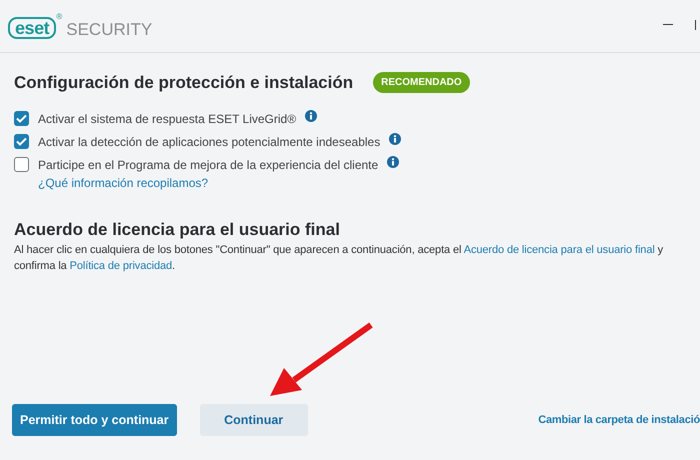 The height and width of the screenshot is (460, 700). What do you see at coordinates (421, 83) in the screenshot?
I see `recommended-badge: RECOMENDADO` at bounding box center [421, 83].